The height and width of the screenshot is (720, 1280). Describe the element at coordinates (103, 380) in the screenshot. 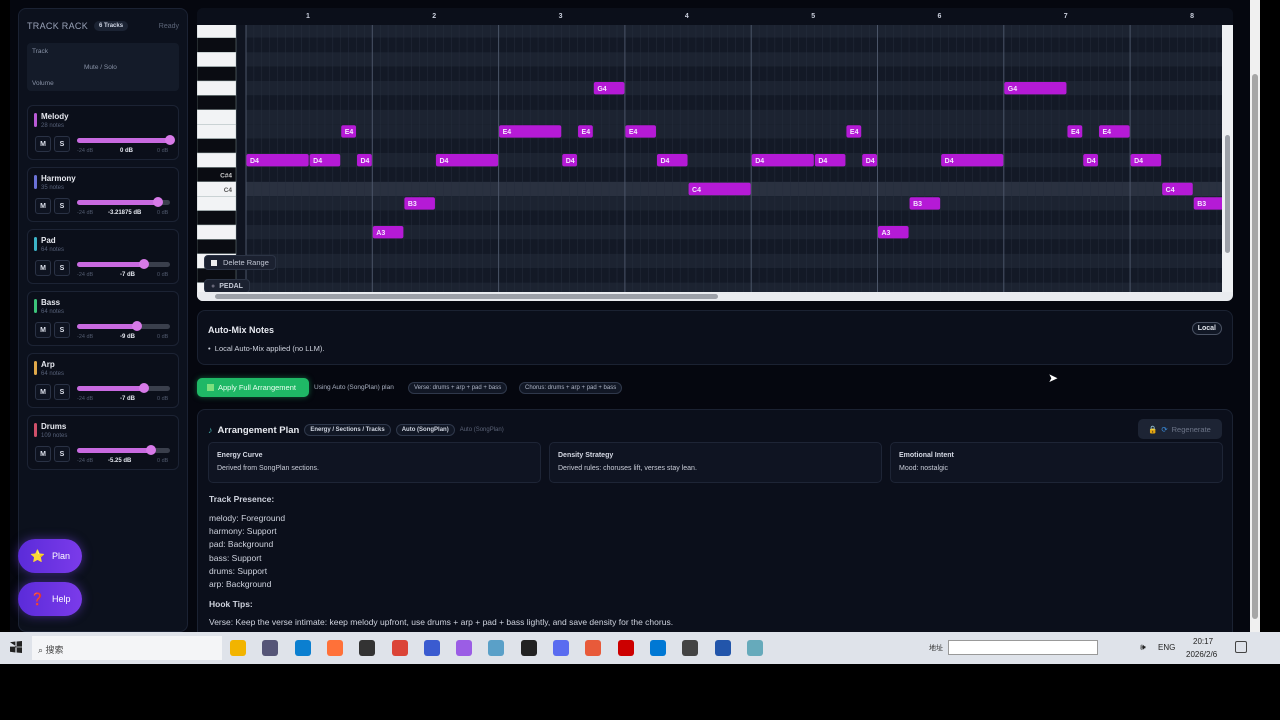

I see `track-arp: Arp 64 notes M S -24 dB -7 dB 0 dB` at that location.